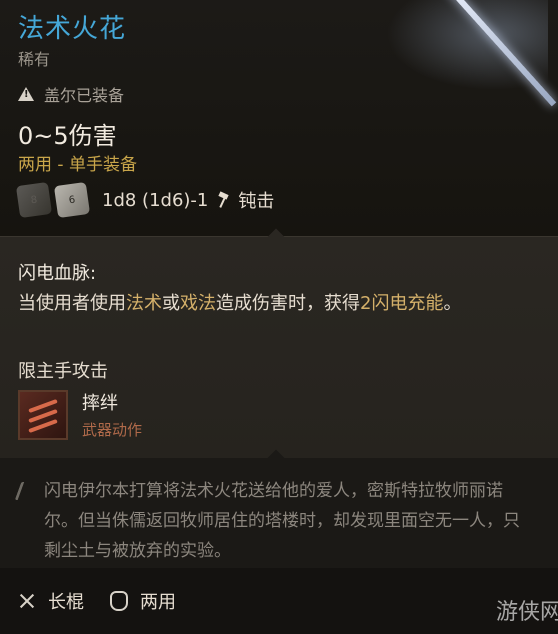 Image resolution: width=558 pixels, height=634 pixels. What do you see at coordinates (100, 403) in the screenshot?
I see `action-name: 摔绊` at bounding box center [100, 403].